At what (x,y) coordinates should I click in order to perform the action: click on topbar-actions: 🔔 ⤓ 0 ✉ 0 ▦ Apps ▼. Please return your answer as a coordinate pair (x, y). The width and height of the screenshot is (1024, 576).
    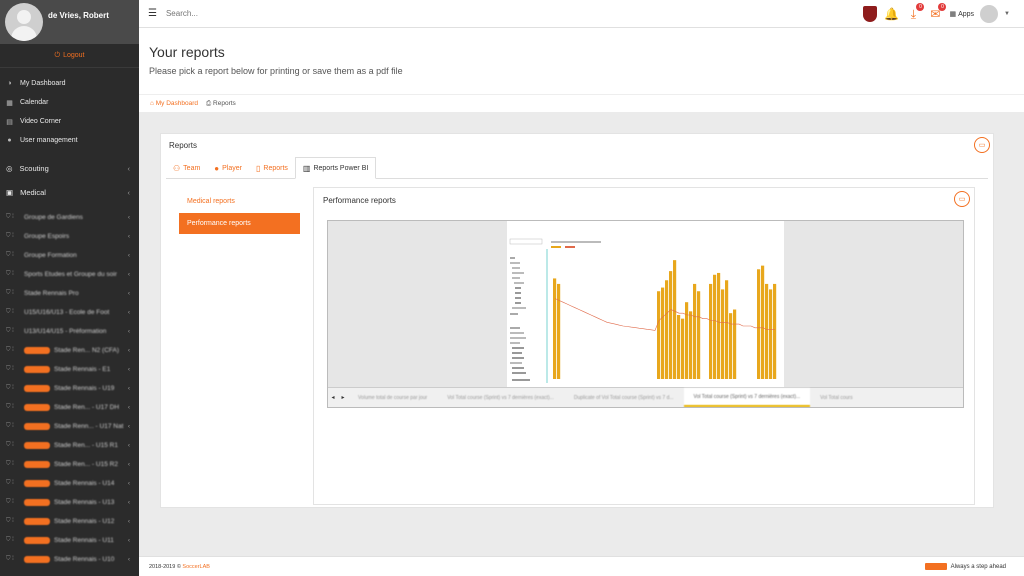
    Looking at the image, I should click on (936, 13).